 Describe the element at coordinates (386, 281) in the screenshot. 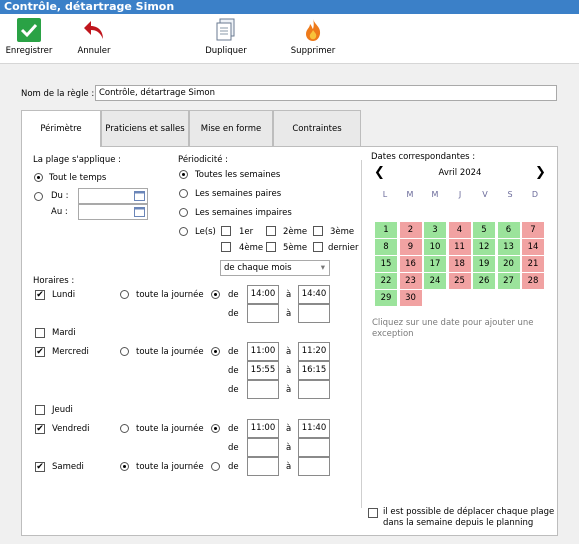

I see `calendar-day: 22` at that location.